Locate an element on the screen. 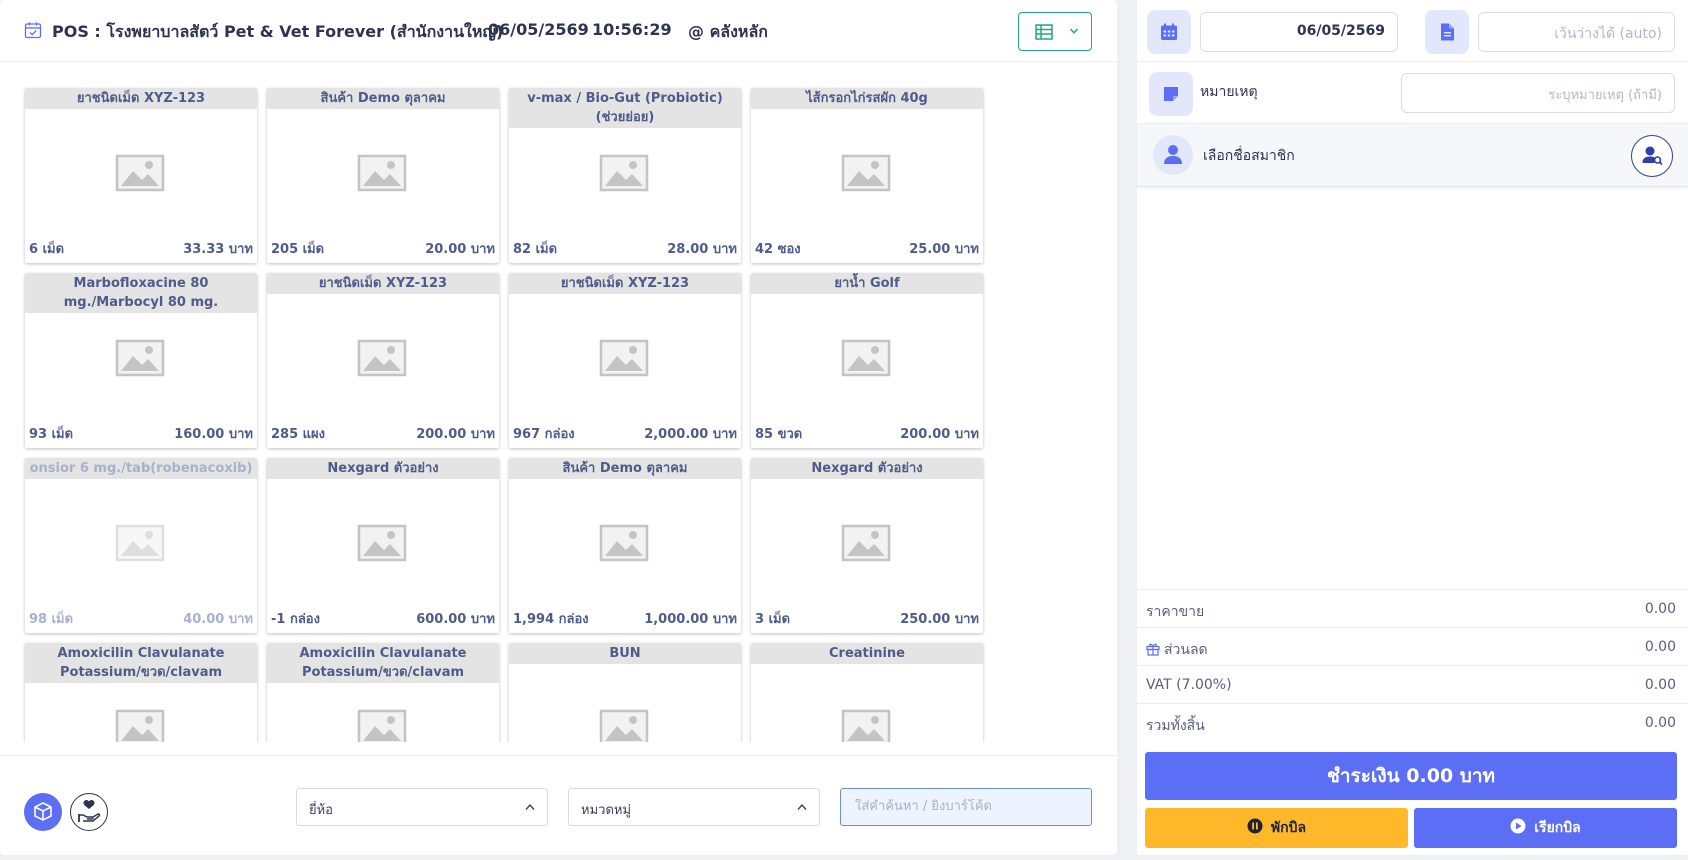  product-name: ยาน้ำ Golf is located at coordinates (867, 283).